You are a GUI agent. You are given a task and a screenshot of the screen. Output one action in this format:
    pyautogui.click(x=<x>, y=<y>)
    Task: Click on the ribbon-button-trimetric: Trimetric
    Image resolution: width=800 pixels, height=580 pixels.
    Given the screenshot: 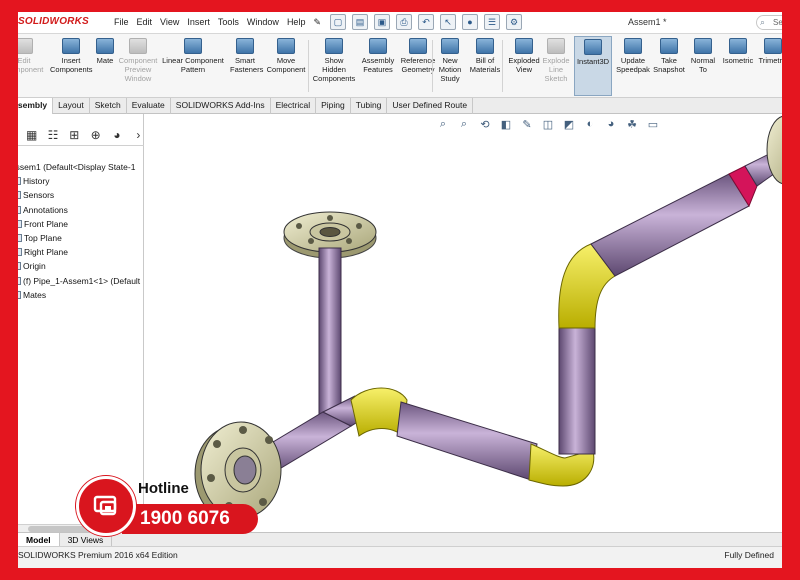 What is the action you would take?
    pyautogui.click(x=770, y=66)
    